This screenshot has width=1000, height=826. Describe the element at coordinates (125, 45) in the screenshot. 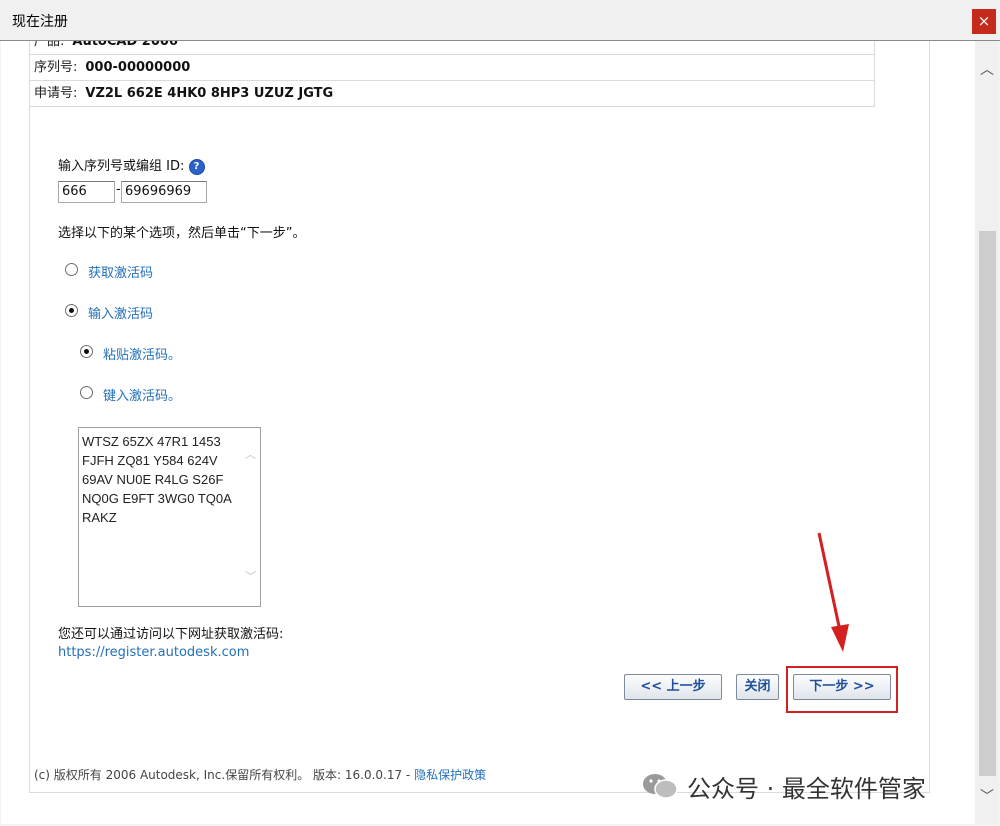

I see `info-value: AutoCAD 2006` at that location.